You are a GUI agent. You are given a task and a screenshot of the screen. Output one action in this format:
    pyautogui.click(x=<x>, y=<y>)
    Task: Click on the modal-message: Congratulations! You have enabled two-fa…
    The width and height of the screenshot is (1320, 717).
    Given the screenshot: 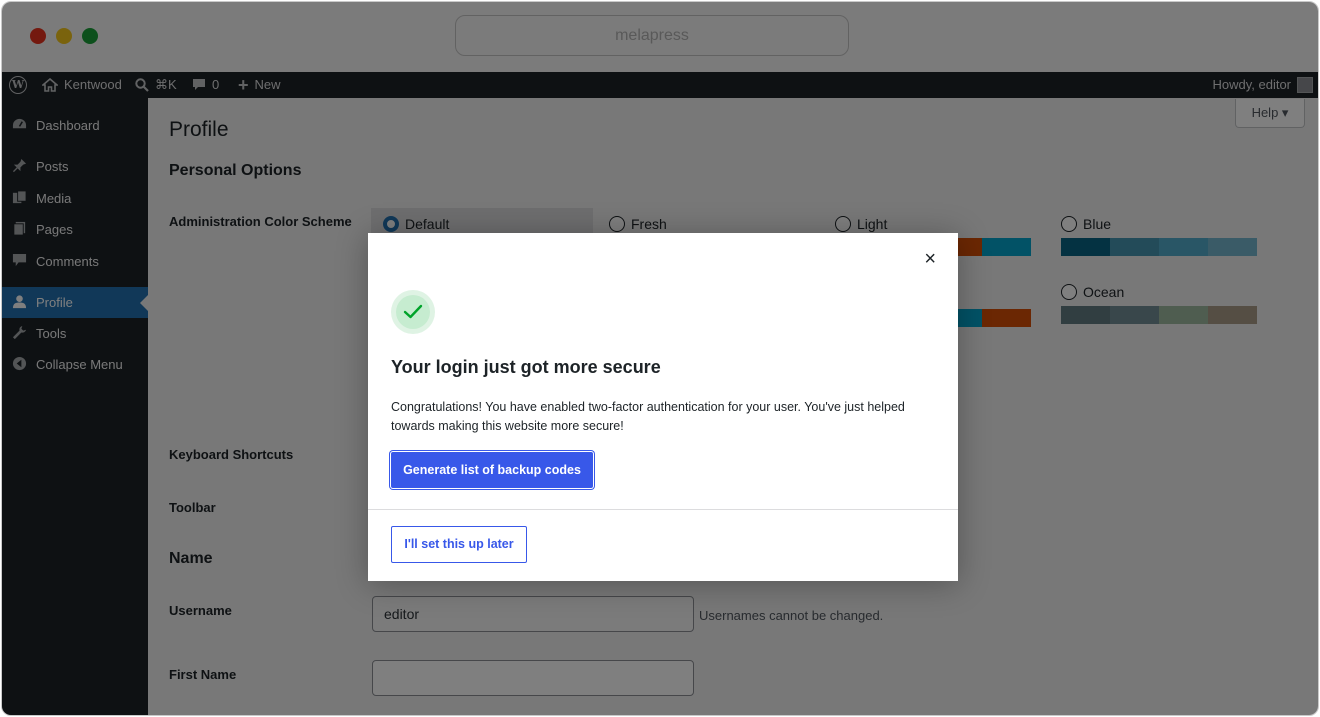 What is the action you would take?
    pyautogui.click(x=648, y=416)
    